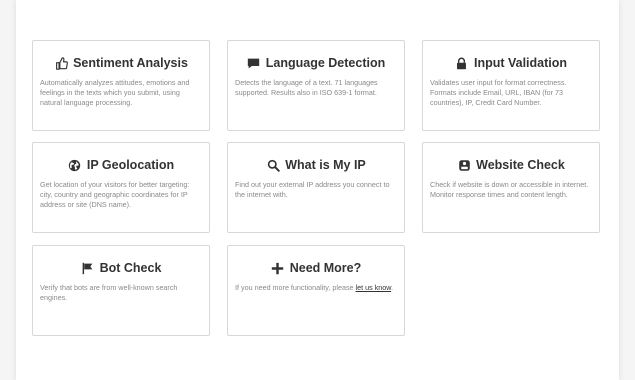 The image size is (635, 380). I want to click on card-title: Website Check, so click(511, 165).